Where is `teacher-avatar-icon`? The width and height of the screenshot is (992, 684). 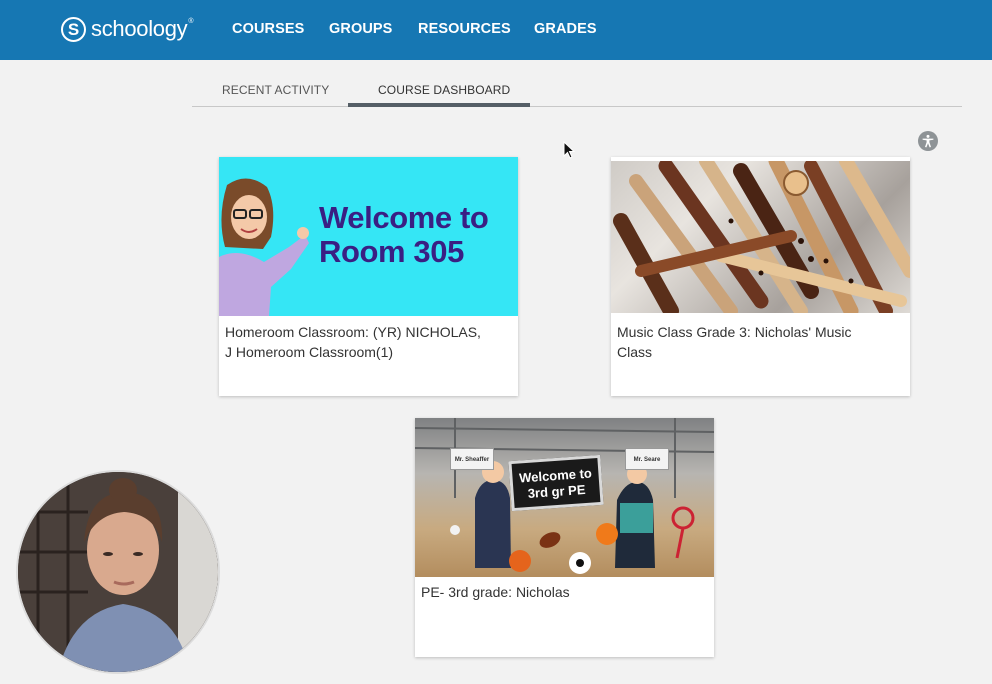
teacher-avatar-icon is located at coordinates (264, 247).